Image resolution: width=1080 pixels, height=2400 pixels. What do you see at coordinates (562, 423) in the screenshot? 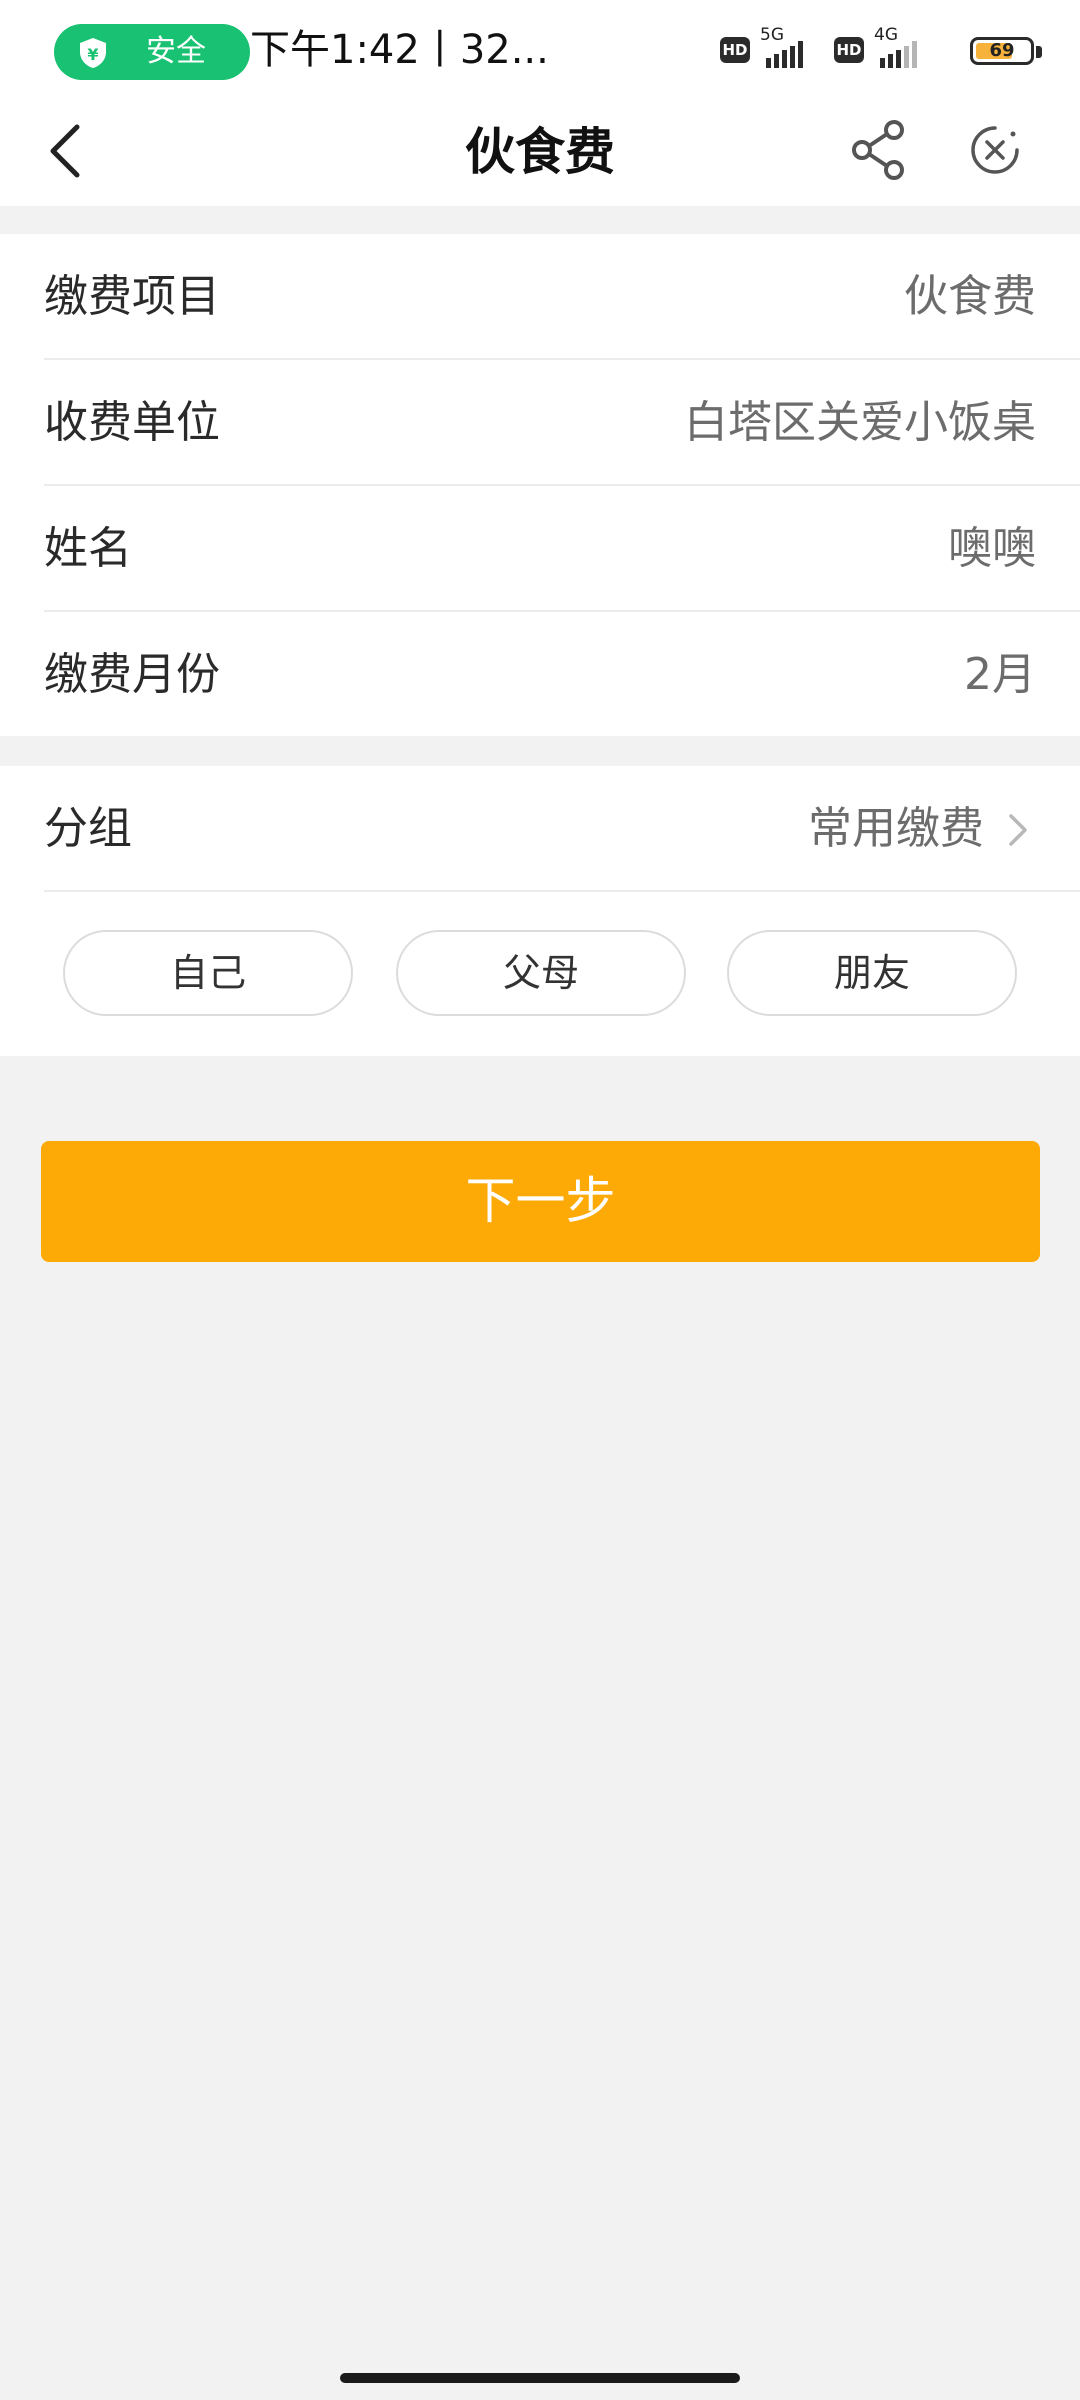
I see `payee-row: 收费单位 白塔区关爱小饭桌` at bounding box center [562, 423].